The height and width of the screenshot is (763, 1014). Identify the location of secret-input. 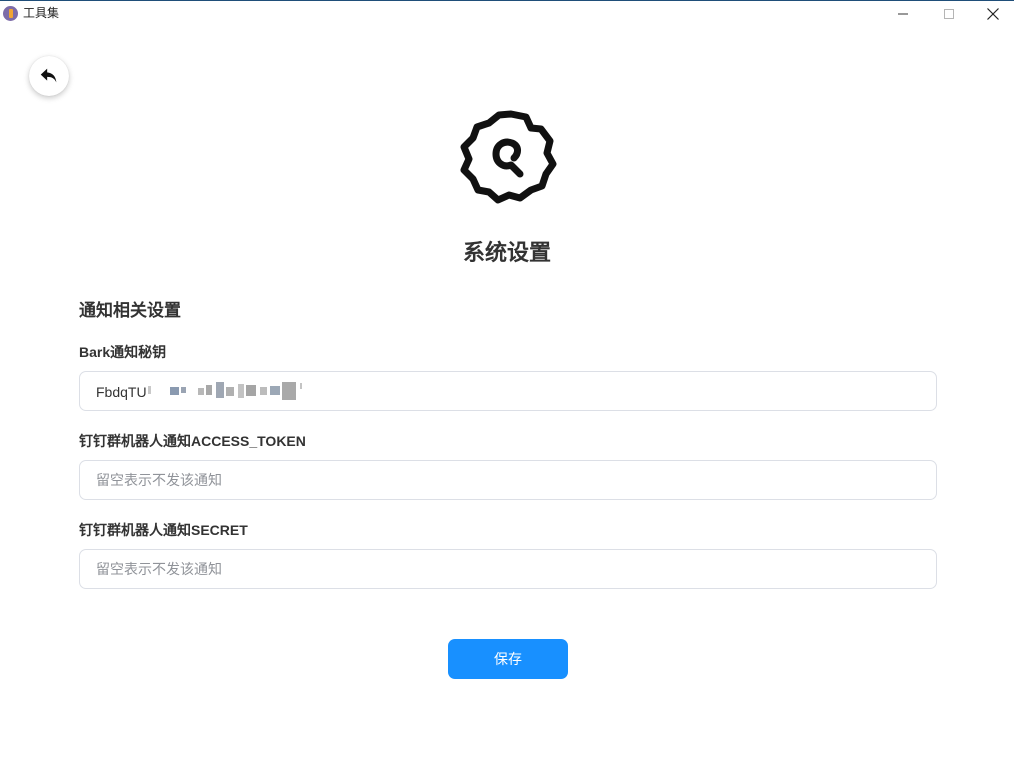
(508, 569).